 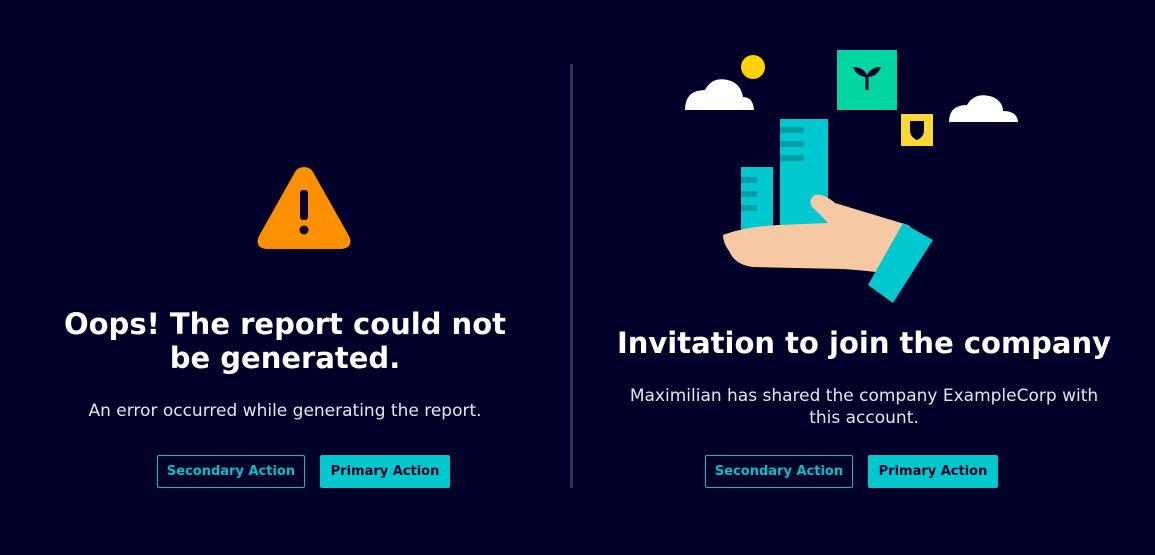 What do you see at coordinates (864, 343) in the screenshot?
I see `invitation-title: Invitation to join the company` at bounding box center [864, 343].